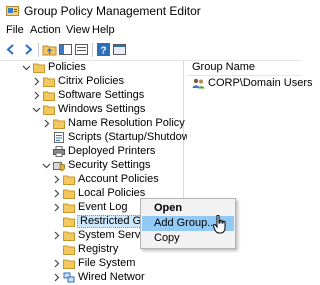 The width and height of the screenshot is (320, 285). What do you see at coordinates (113, 235) in the screenshot?
I see `tree-item-label: System Servic` at bounding box center [113, 235].